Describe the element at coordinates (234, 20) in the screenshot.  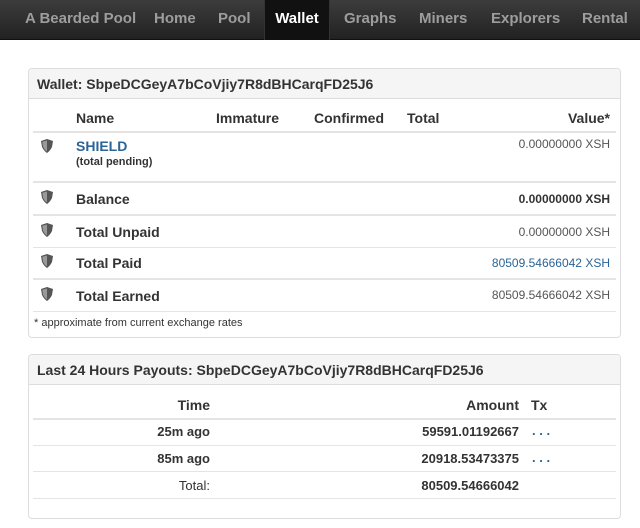
I see `nav-pool: Pool` at that location.